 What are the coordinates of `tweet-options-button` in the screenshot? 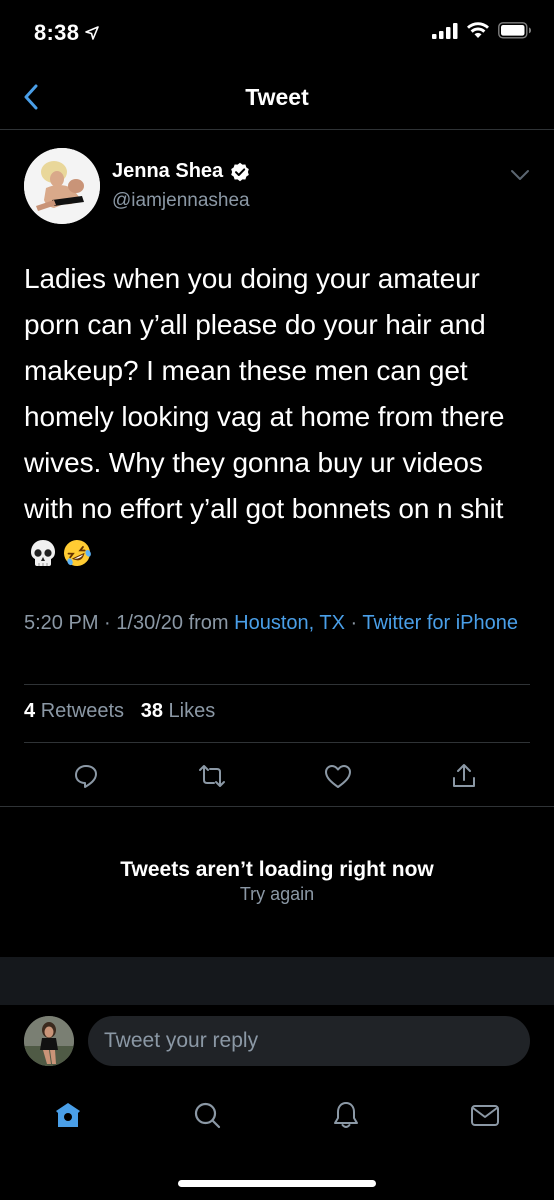 It's located at (520, 175).